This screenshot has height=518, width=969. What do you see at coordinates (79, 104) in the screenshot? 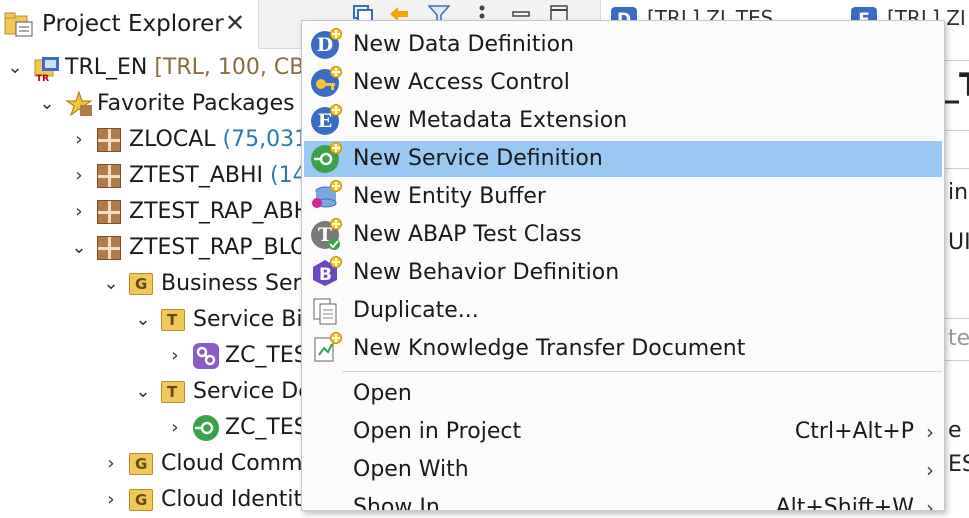
I see `favorite-star-icon` at bounding box center [79, 104].